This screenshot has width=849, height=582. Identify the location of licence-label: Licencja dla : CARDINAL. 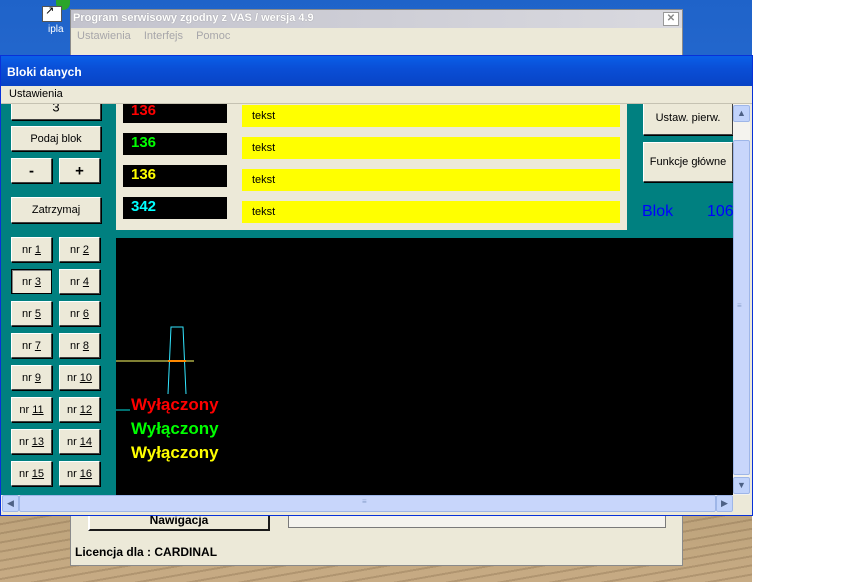
(146, 552).